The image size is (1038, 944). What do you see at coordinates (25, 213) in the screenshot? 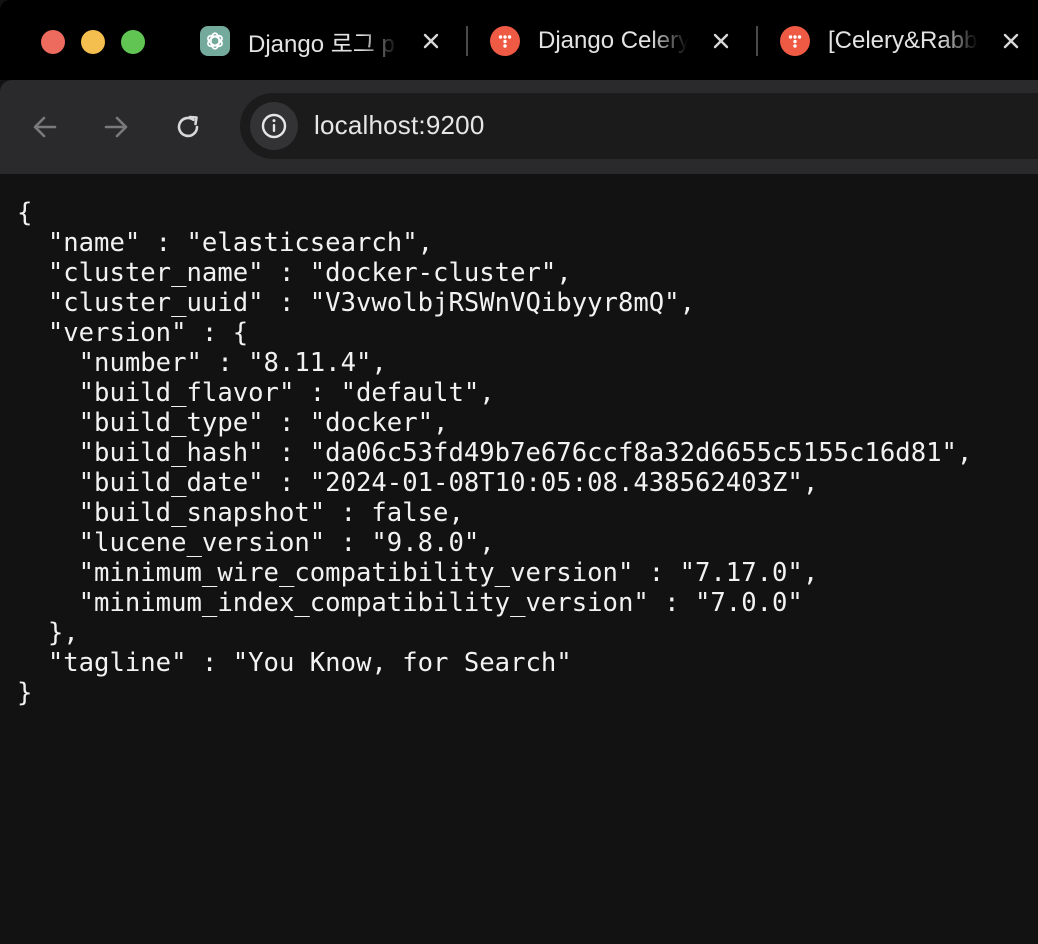
I see `json-line: {` at bounding box center [25, 213].